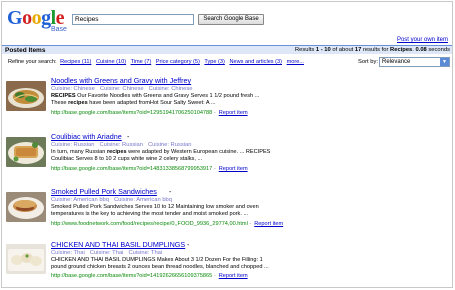  I want to click on refine-news-articles: News and articles (3), so click(255, 62).